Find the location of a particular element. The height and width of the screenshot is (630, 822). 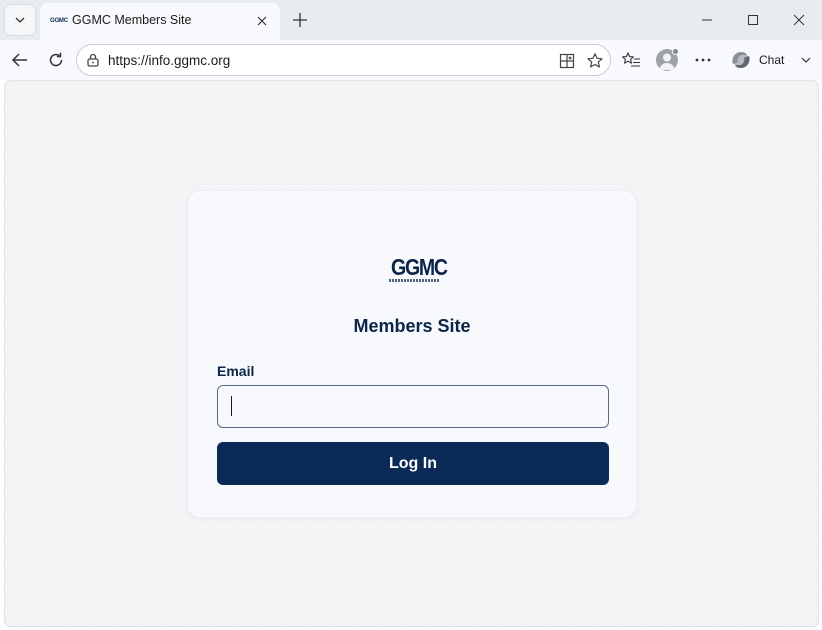

email-label: Email is located at coordinates (236, 371).